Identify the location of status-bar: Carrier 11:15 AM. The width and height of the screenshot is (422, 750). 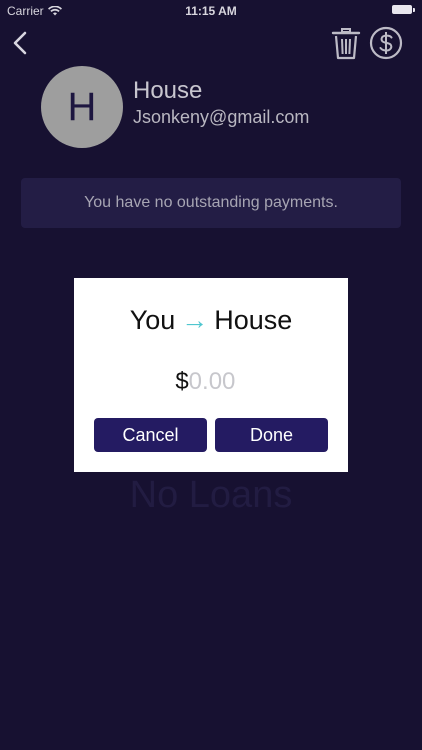
(211, 11).